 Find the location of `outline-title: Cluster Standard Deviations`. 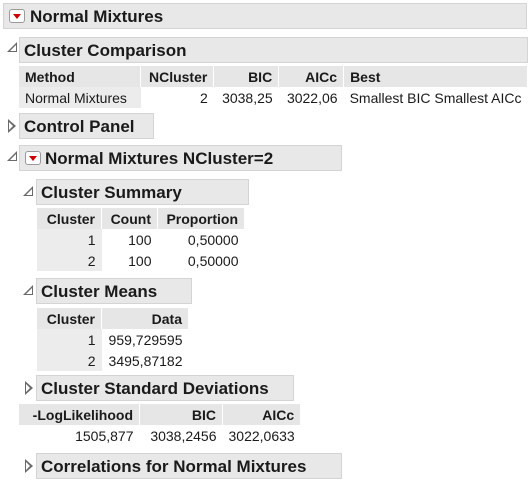

outline-title: Cluster Standard Deviations is located at coordinates (155, 388).